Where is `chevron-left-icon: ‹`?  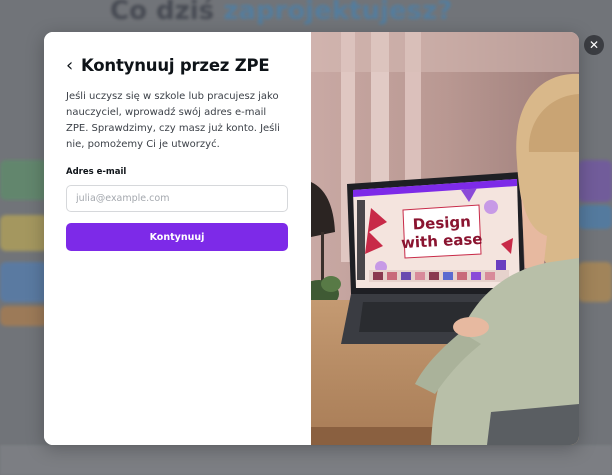 chevron-left-icon: ‹ is located at coordinates (71, 65).